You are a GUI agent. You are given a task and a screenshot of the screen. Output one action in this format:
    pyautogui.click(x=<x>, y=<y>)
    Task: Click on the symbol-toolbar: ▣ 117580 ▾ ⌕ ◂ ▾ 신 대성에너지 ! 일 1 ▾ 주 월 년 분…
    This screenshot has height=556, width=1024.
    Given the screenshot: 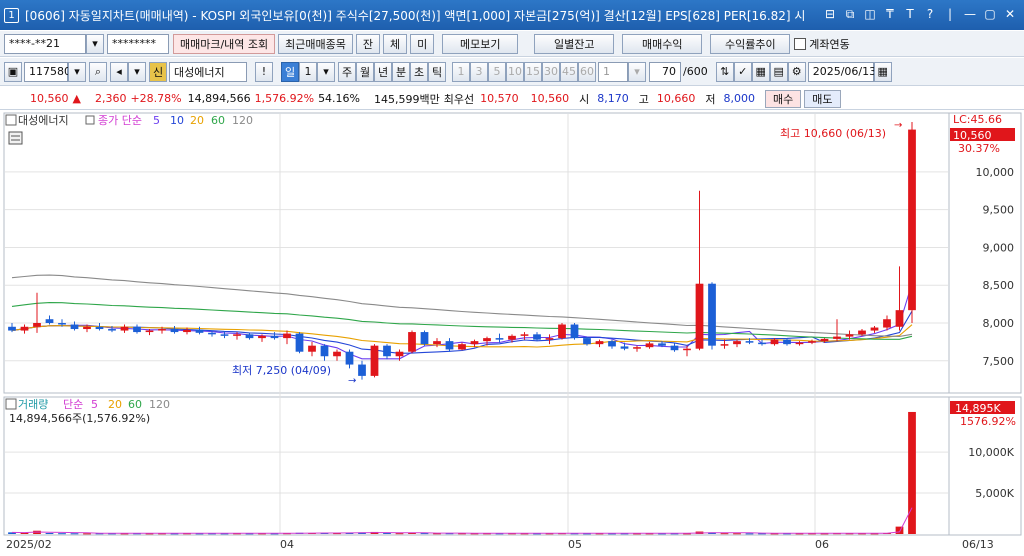 What is the action you would take?
    pyautogui.click(x=512, y=72)
    